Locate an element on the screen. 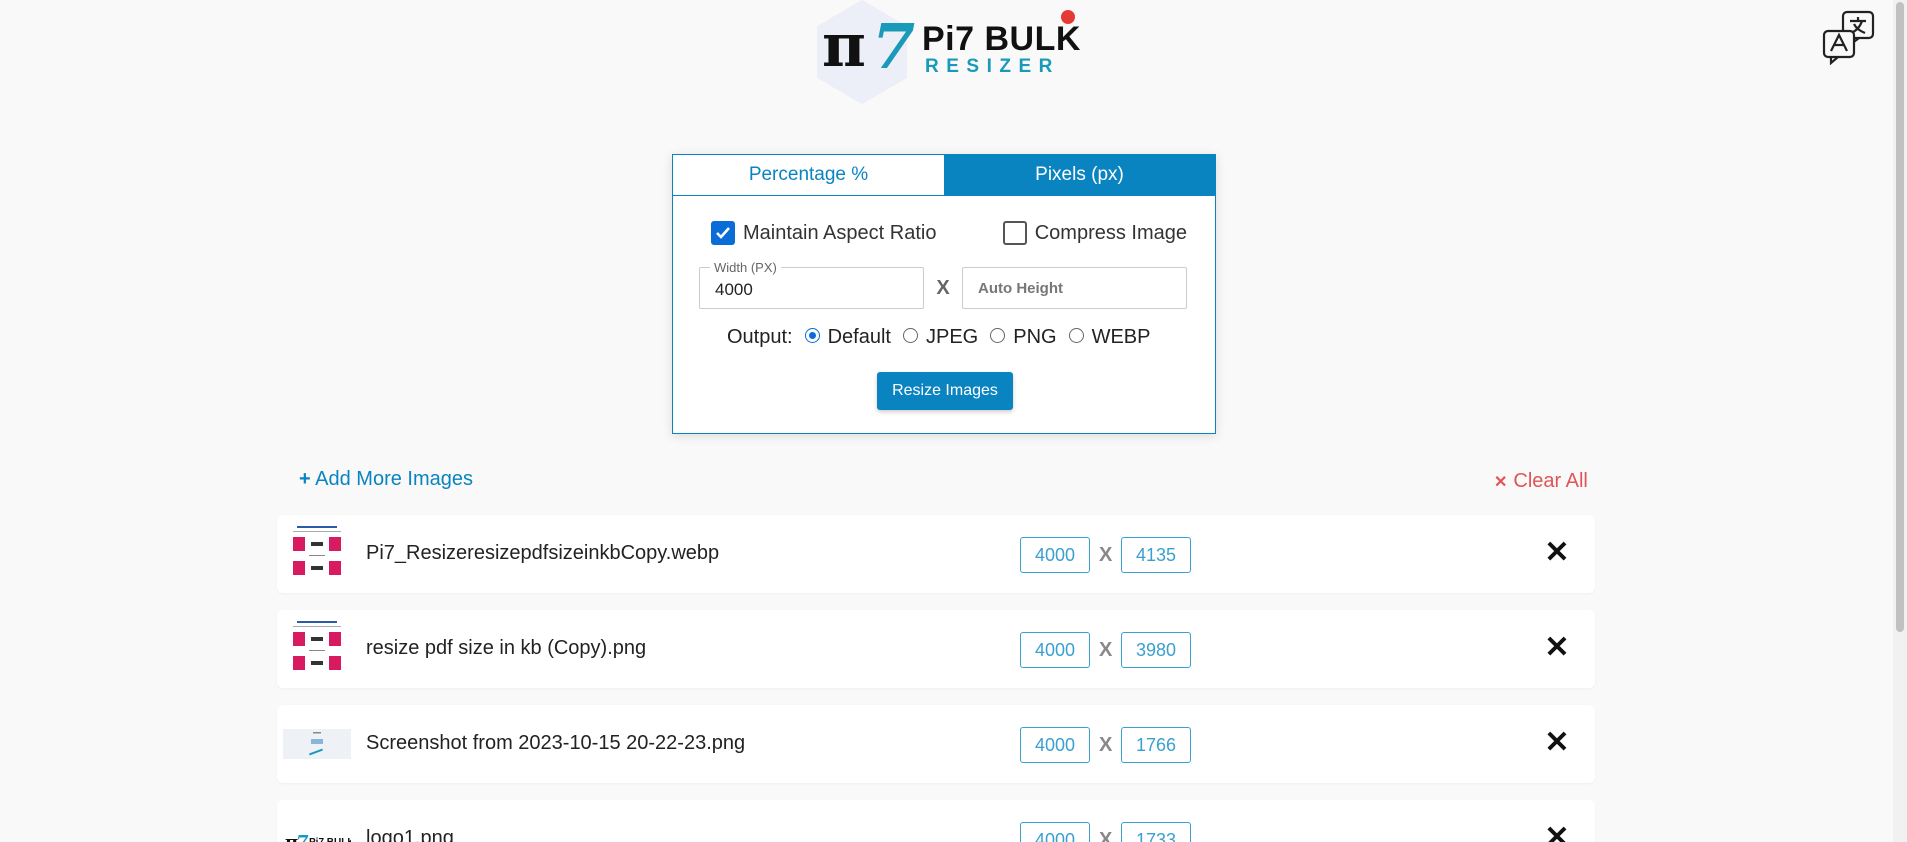 The height and width of the screenshot is (842, 1907). file-height-input: 1766 is located at coordinates (1156, 745).